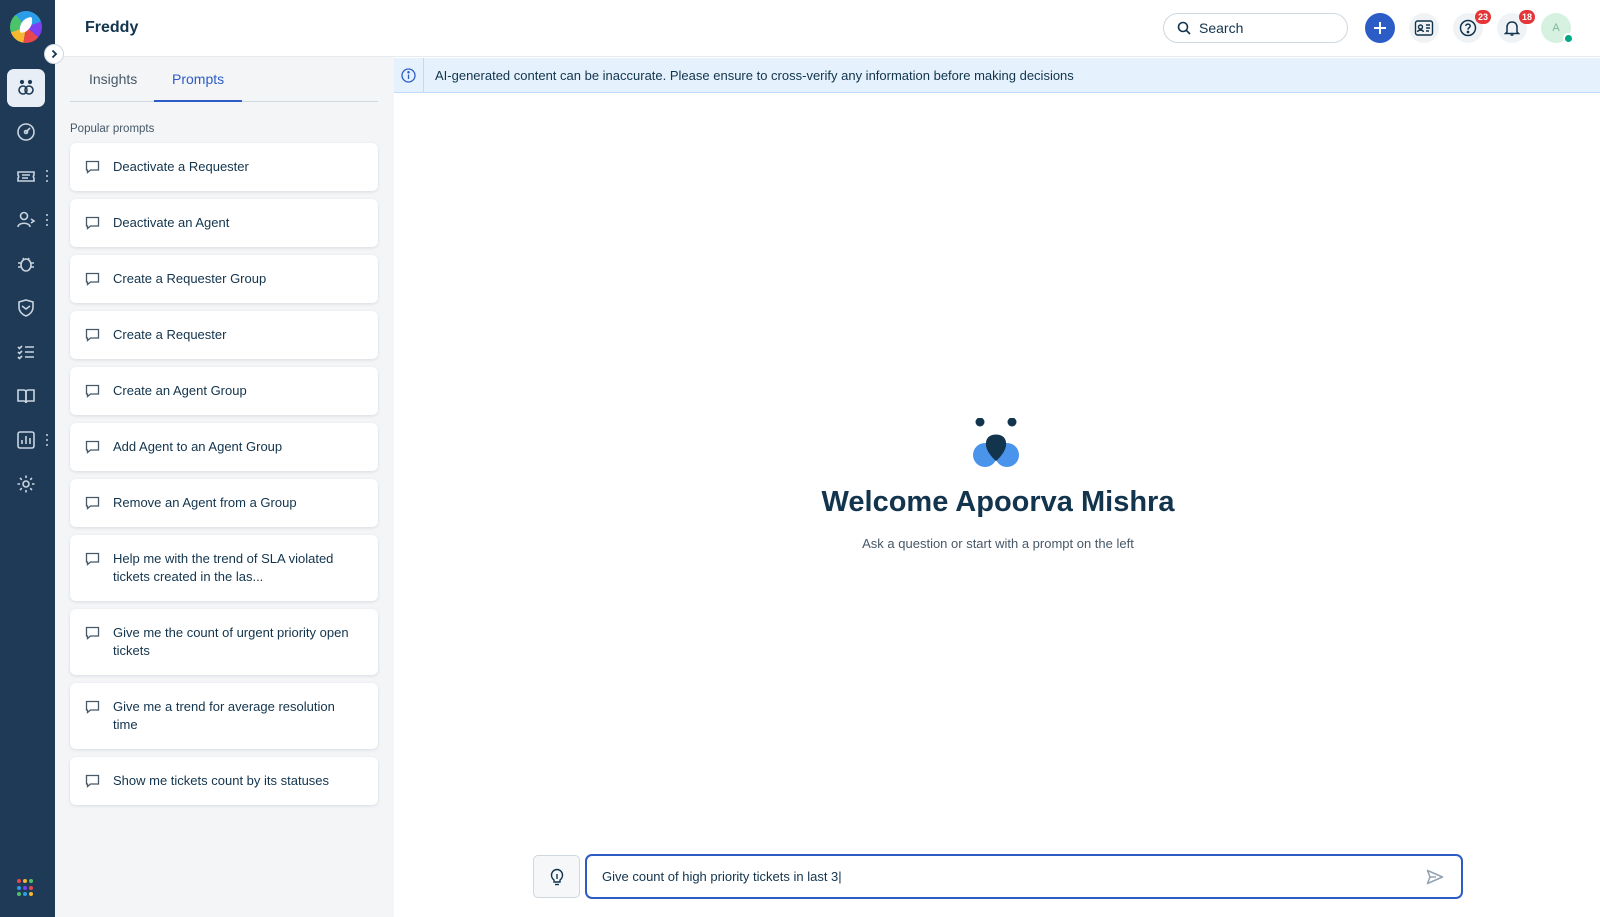 The width and height of the screenshot is (1600, 917). I want to click on prompt-label: Create an Agent Group, so click(180, 390).